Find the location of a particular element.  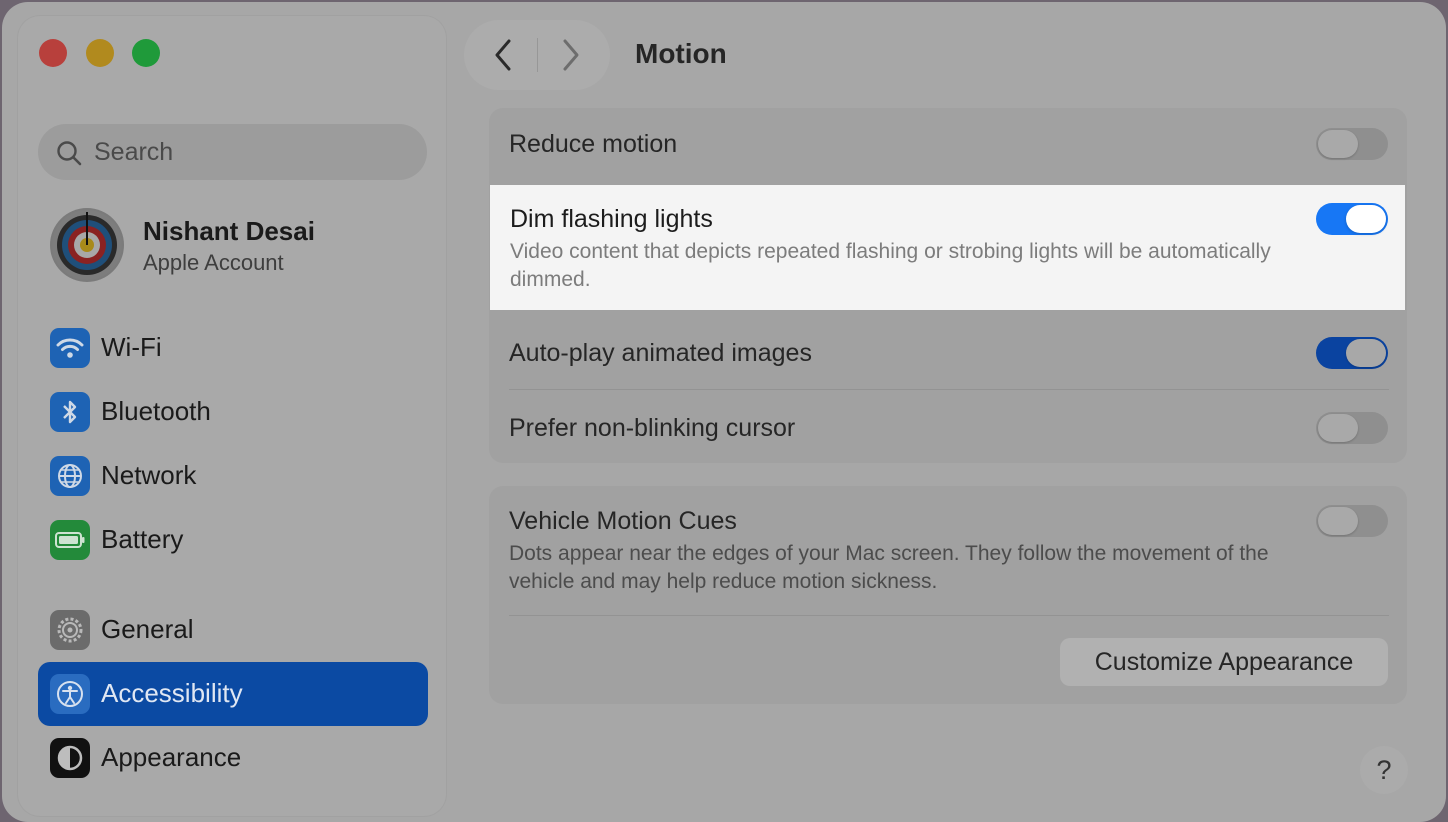

sidebar-item-label: Network is located at coordinates (149, 475).